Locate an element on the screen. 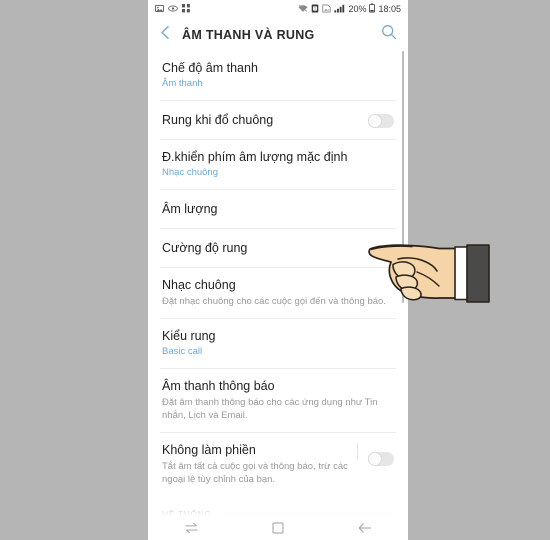  recents-icon is located at coordinates (191, 530).